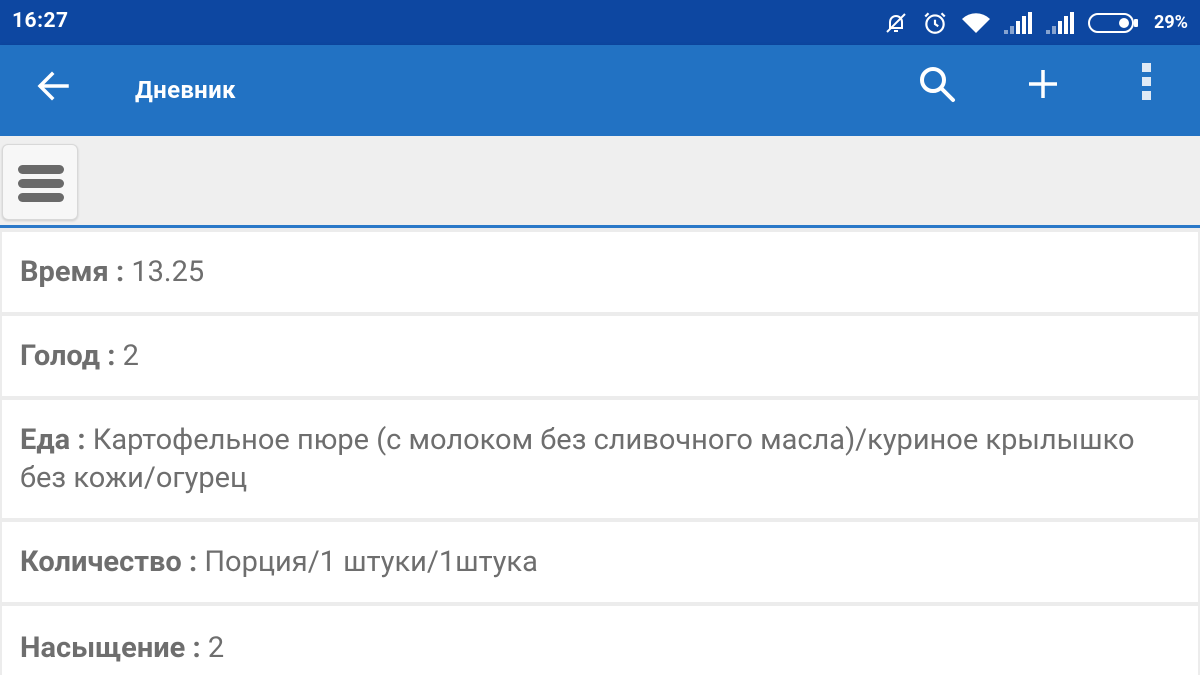 The width and height of the screenshot is (1200, 675). What do you see at coordinates (896, 23) in the screenshot?
I see `alarm-off-icon` at bounding box center [896, 23].